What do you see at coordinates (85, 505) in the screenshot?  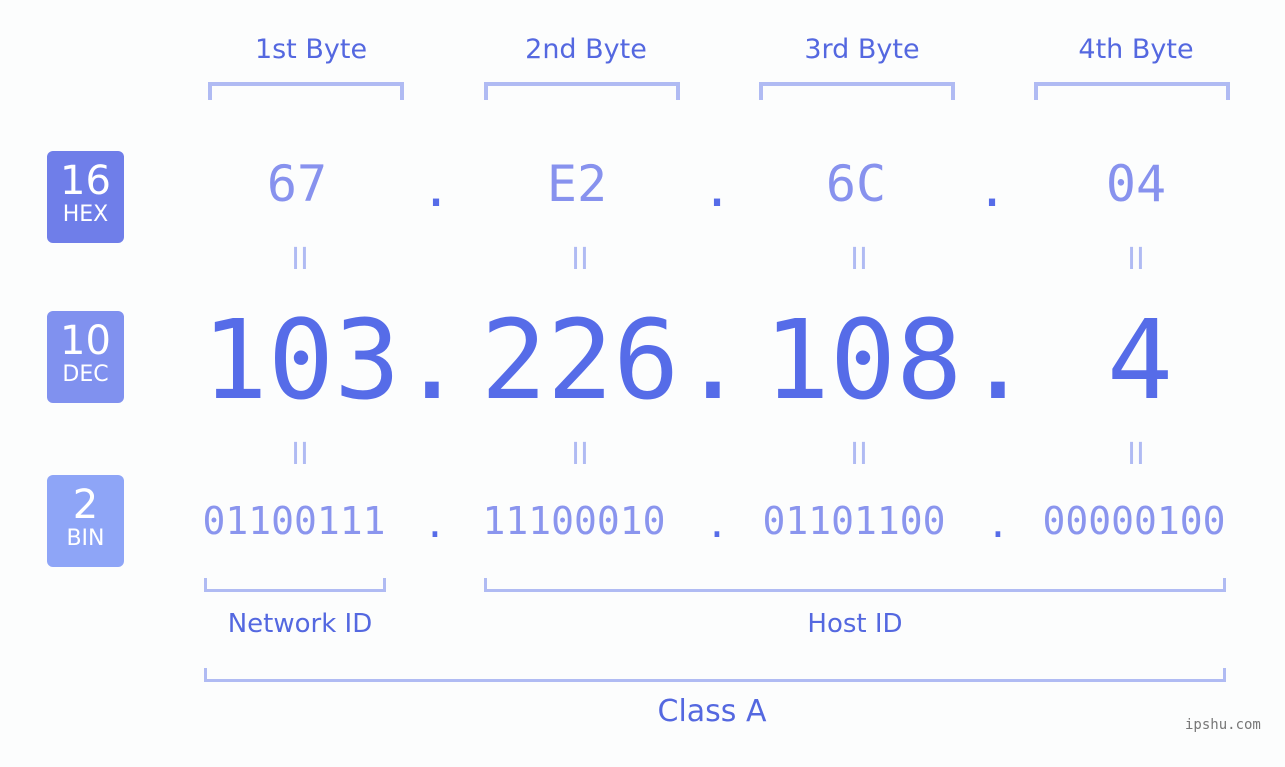 I see `bin-base-number: 2` at bounding box center [85, 505].